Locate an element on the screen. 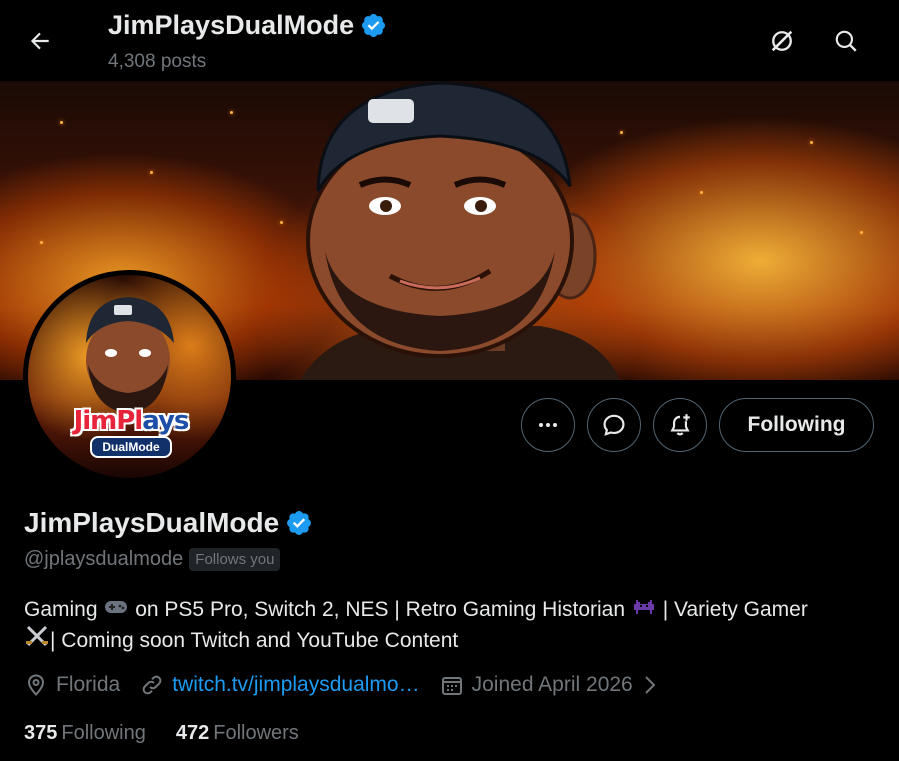 The height and width of the screenshot is (761, 899). bell-plus-icon is located at coordinates (680, 425).